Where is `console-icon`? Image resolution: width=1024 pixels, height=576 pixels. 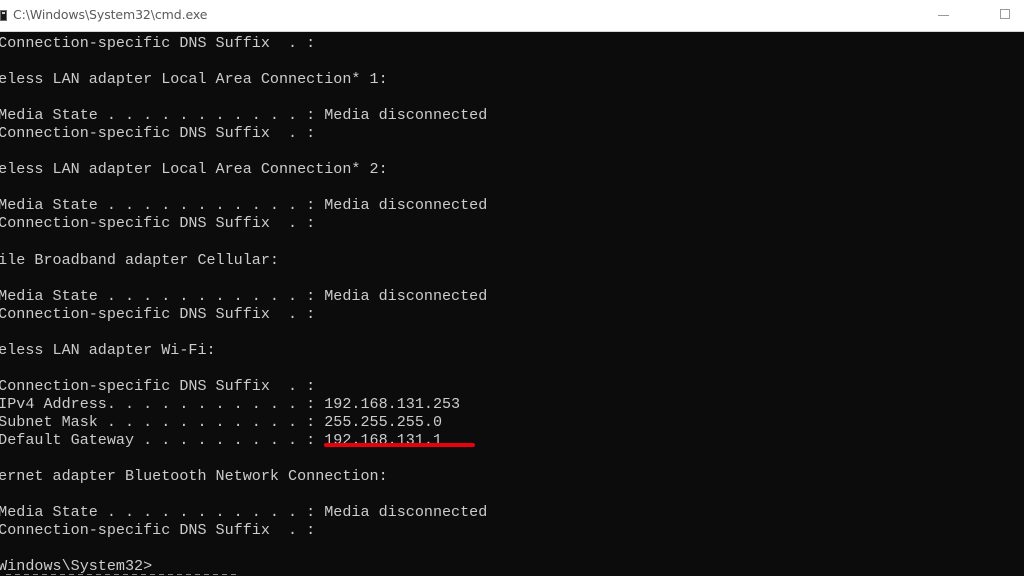 console-icon is located at coordinates (3, 15).